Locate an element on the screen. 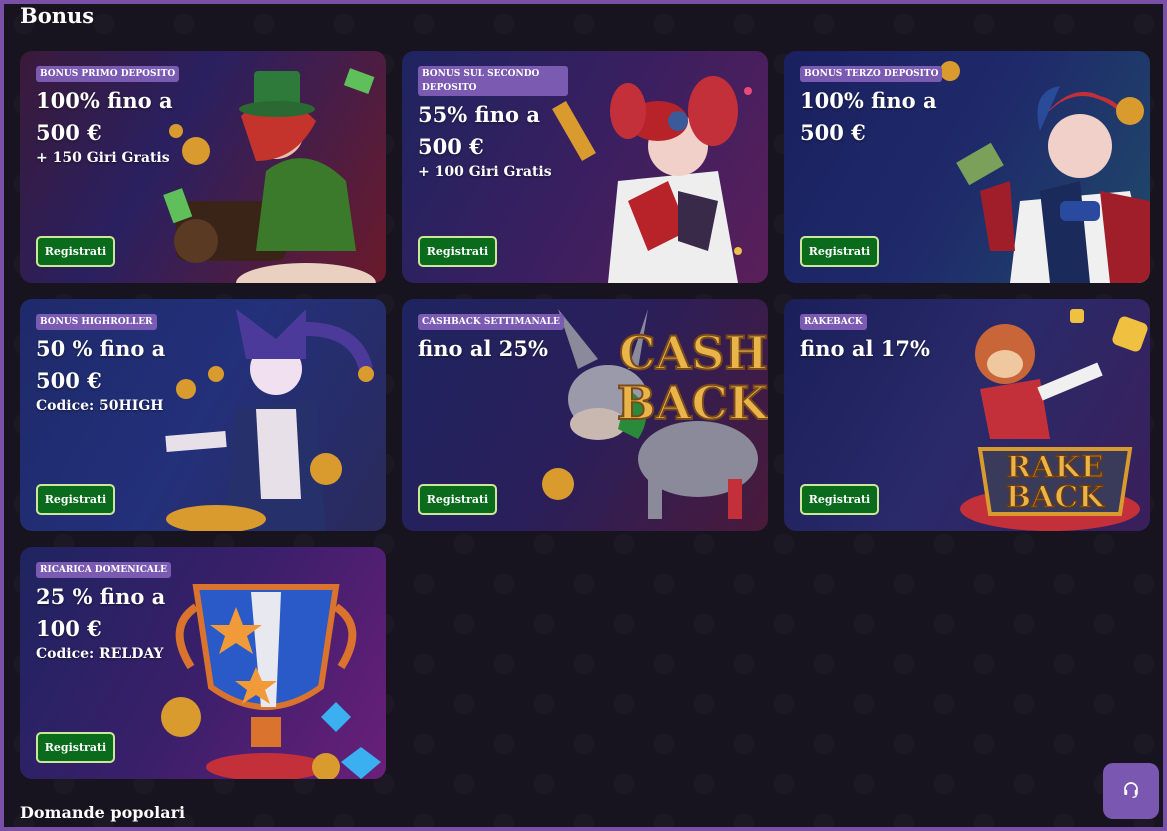 Image resolution: width=1167 pixels, height=831 pixels. card-badge: RICARICA DOMENICALE is located at coordinates (104, 570).